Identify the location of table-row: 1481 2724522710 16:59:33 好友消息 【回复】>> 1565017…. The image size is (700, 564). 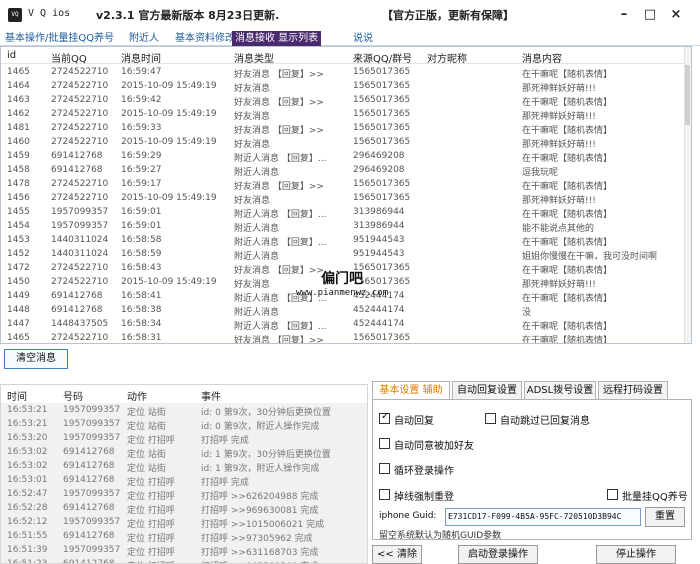
(346, 129).